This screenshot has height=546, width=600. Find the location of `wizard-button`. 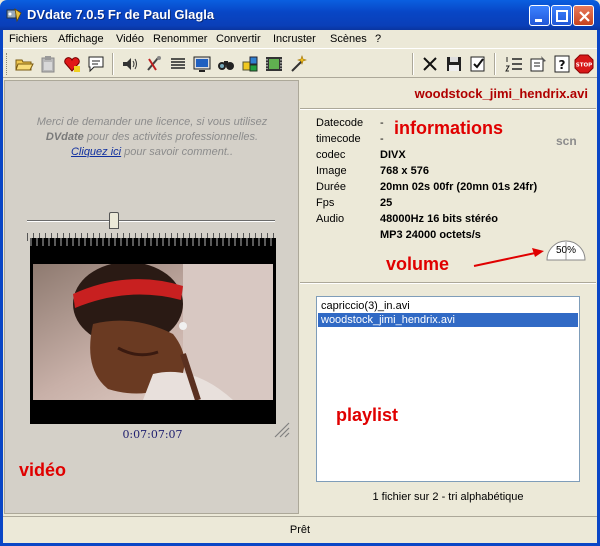

wizard-button is located at coordinates (298, 64).